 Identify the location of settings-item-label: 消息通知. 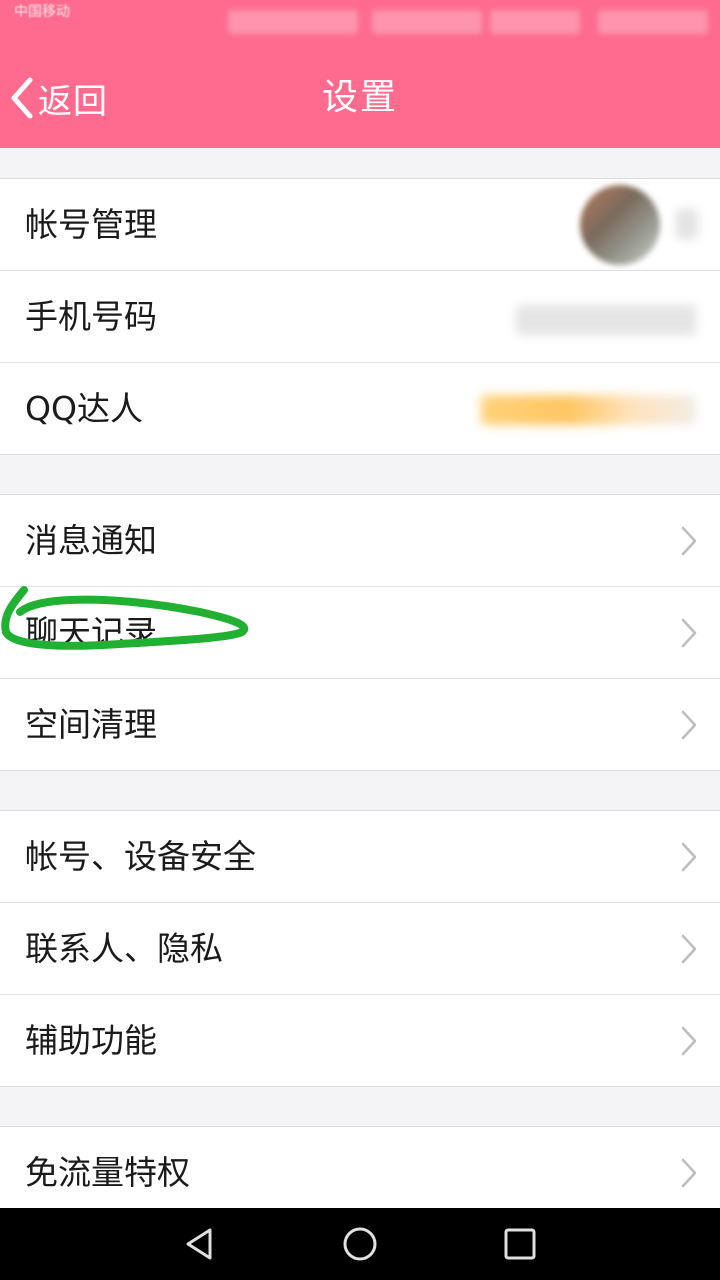
(91, 540).